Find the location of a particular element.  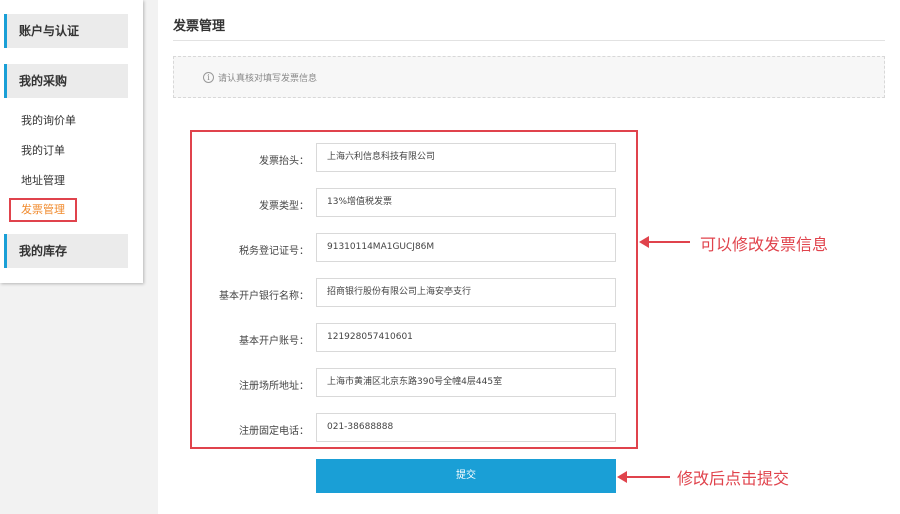

sidebar-item-invoices: 发票管理 is located at coordinates (43, 210).